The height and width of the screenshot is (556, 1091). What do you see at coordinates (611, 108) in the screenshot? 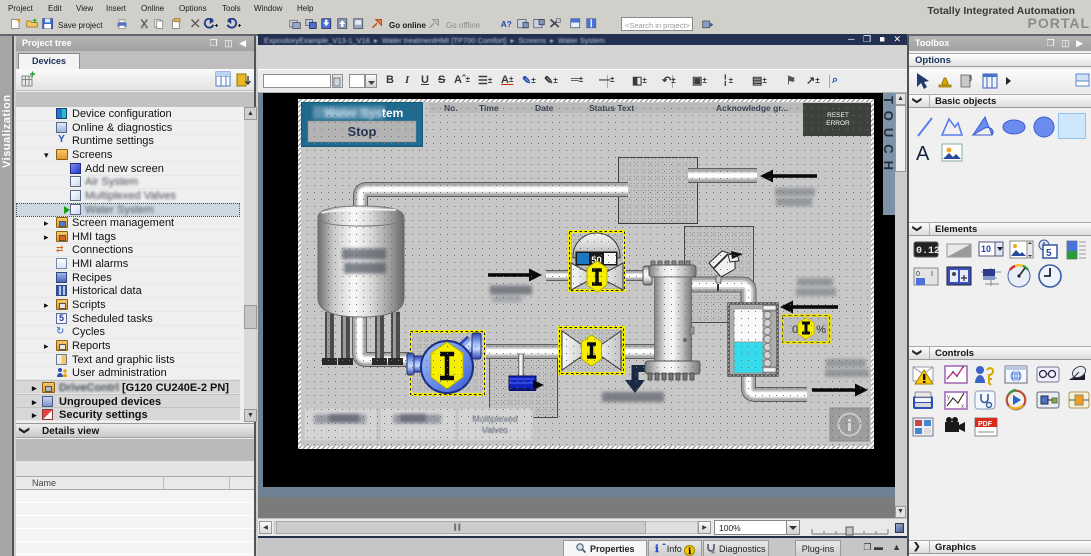
I see `svg-text: Status Text` at bounding box center [611, 108].